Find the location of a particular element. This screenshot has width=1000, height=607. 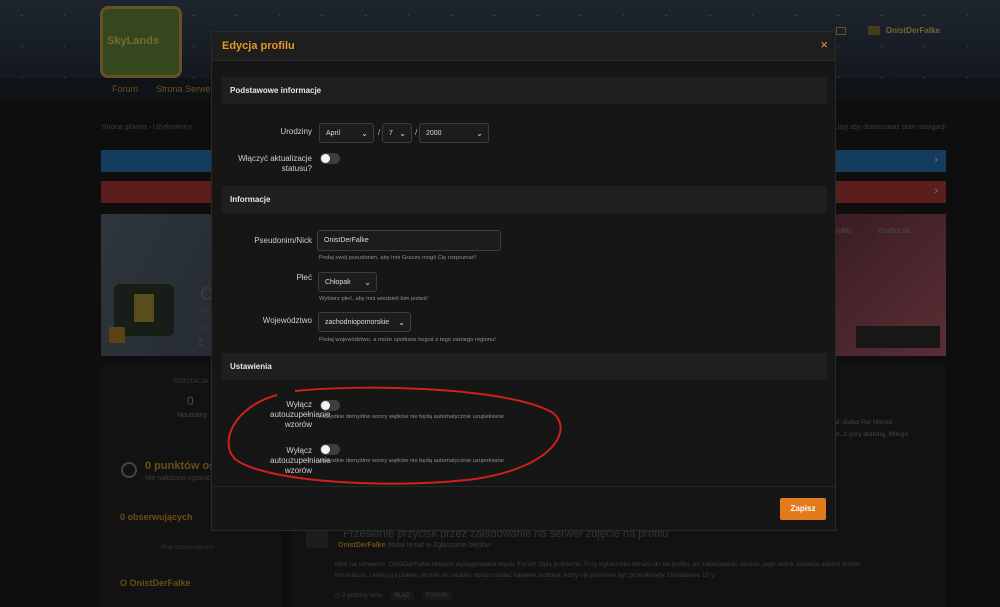

status-updates-toggle is located at coordinates (330, 158).